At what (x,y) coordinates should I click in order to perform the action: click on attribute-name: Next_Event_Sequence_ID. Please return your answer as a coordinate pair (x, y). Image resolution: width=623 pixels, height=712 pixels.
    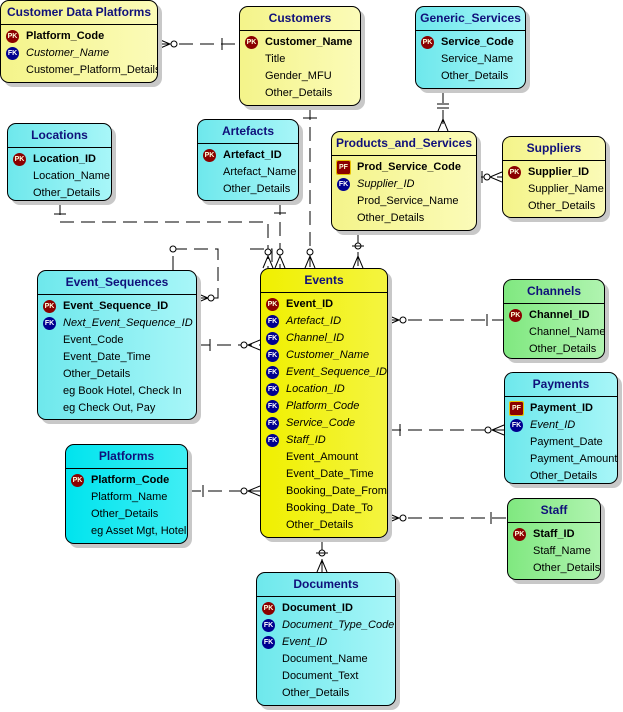
    Looking at the image, I should click on (128, 323).